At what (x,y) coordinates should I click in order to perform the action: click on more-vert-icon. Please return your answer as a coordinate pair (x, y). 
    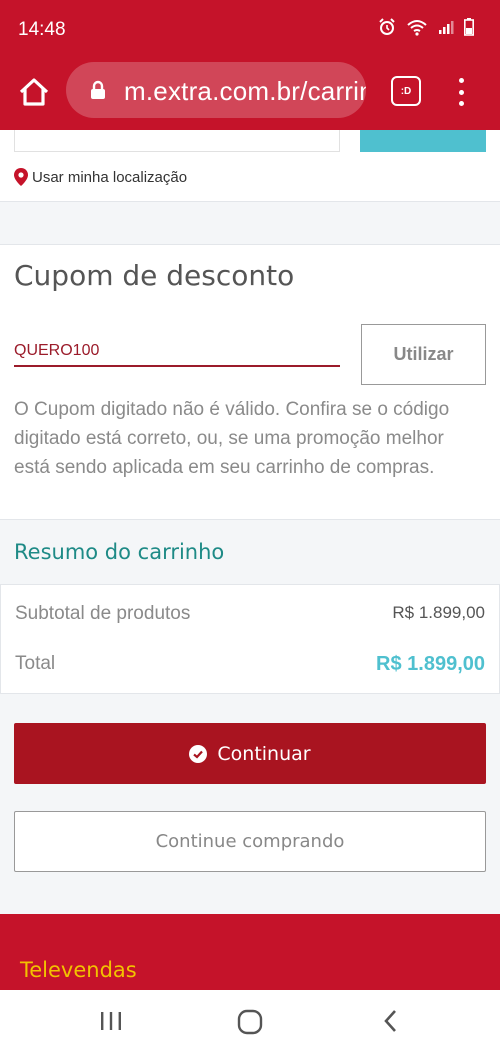
    Looking at the image, I should click on (461, 92).